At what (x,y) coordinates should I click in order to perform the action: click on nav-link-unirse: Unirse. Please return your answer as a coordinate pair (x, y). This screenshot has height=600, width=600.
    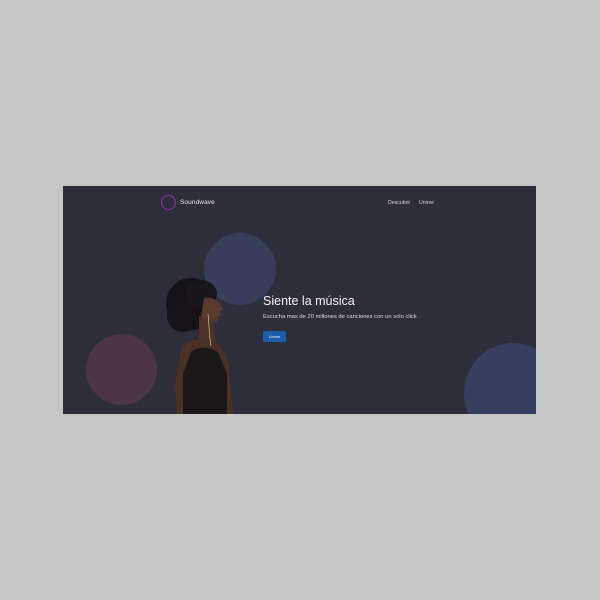
    Looking at the image, I should click on (426, 203).